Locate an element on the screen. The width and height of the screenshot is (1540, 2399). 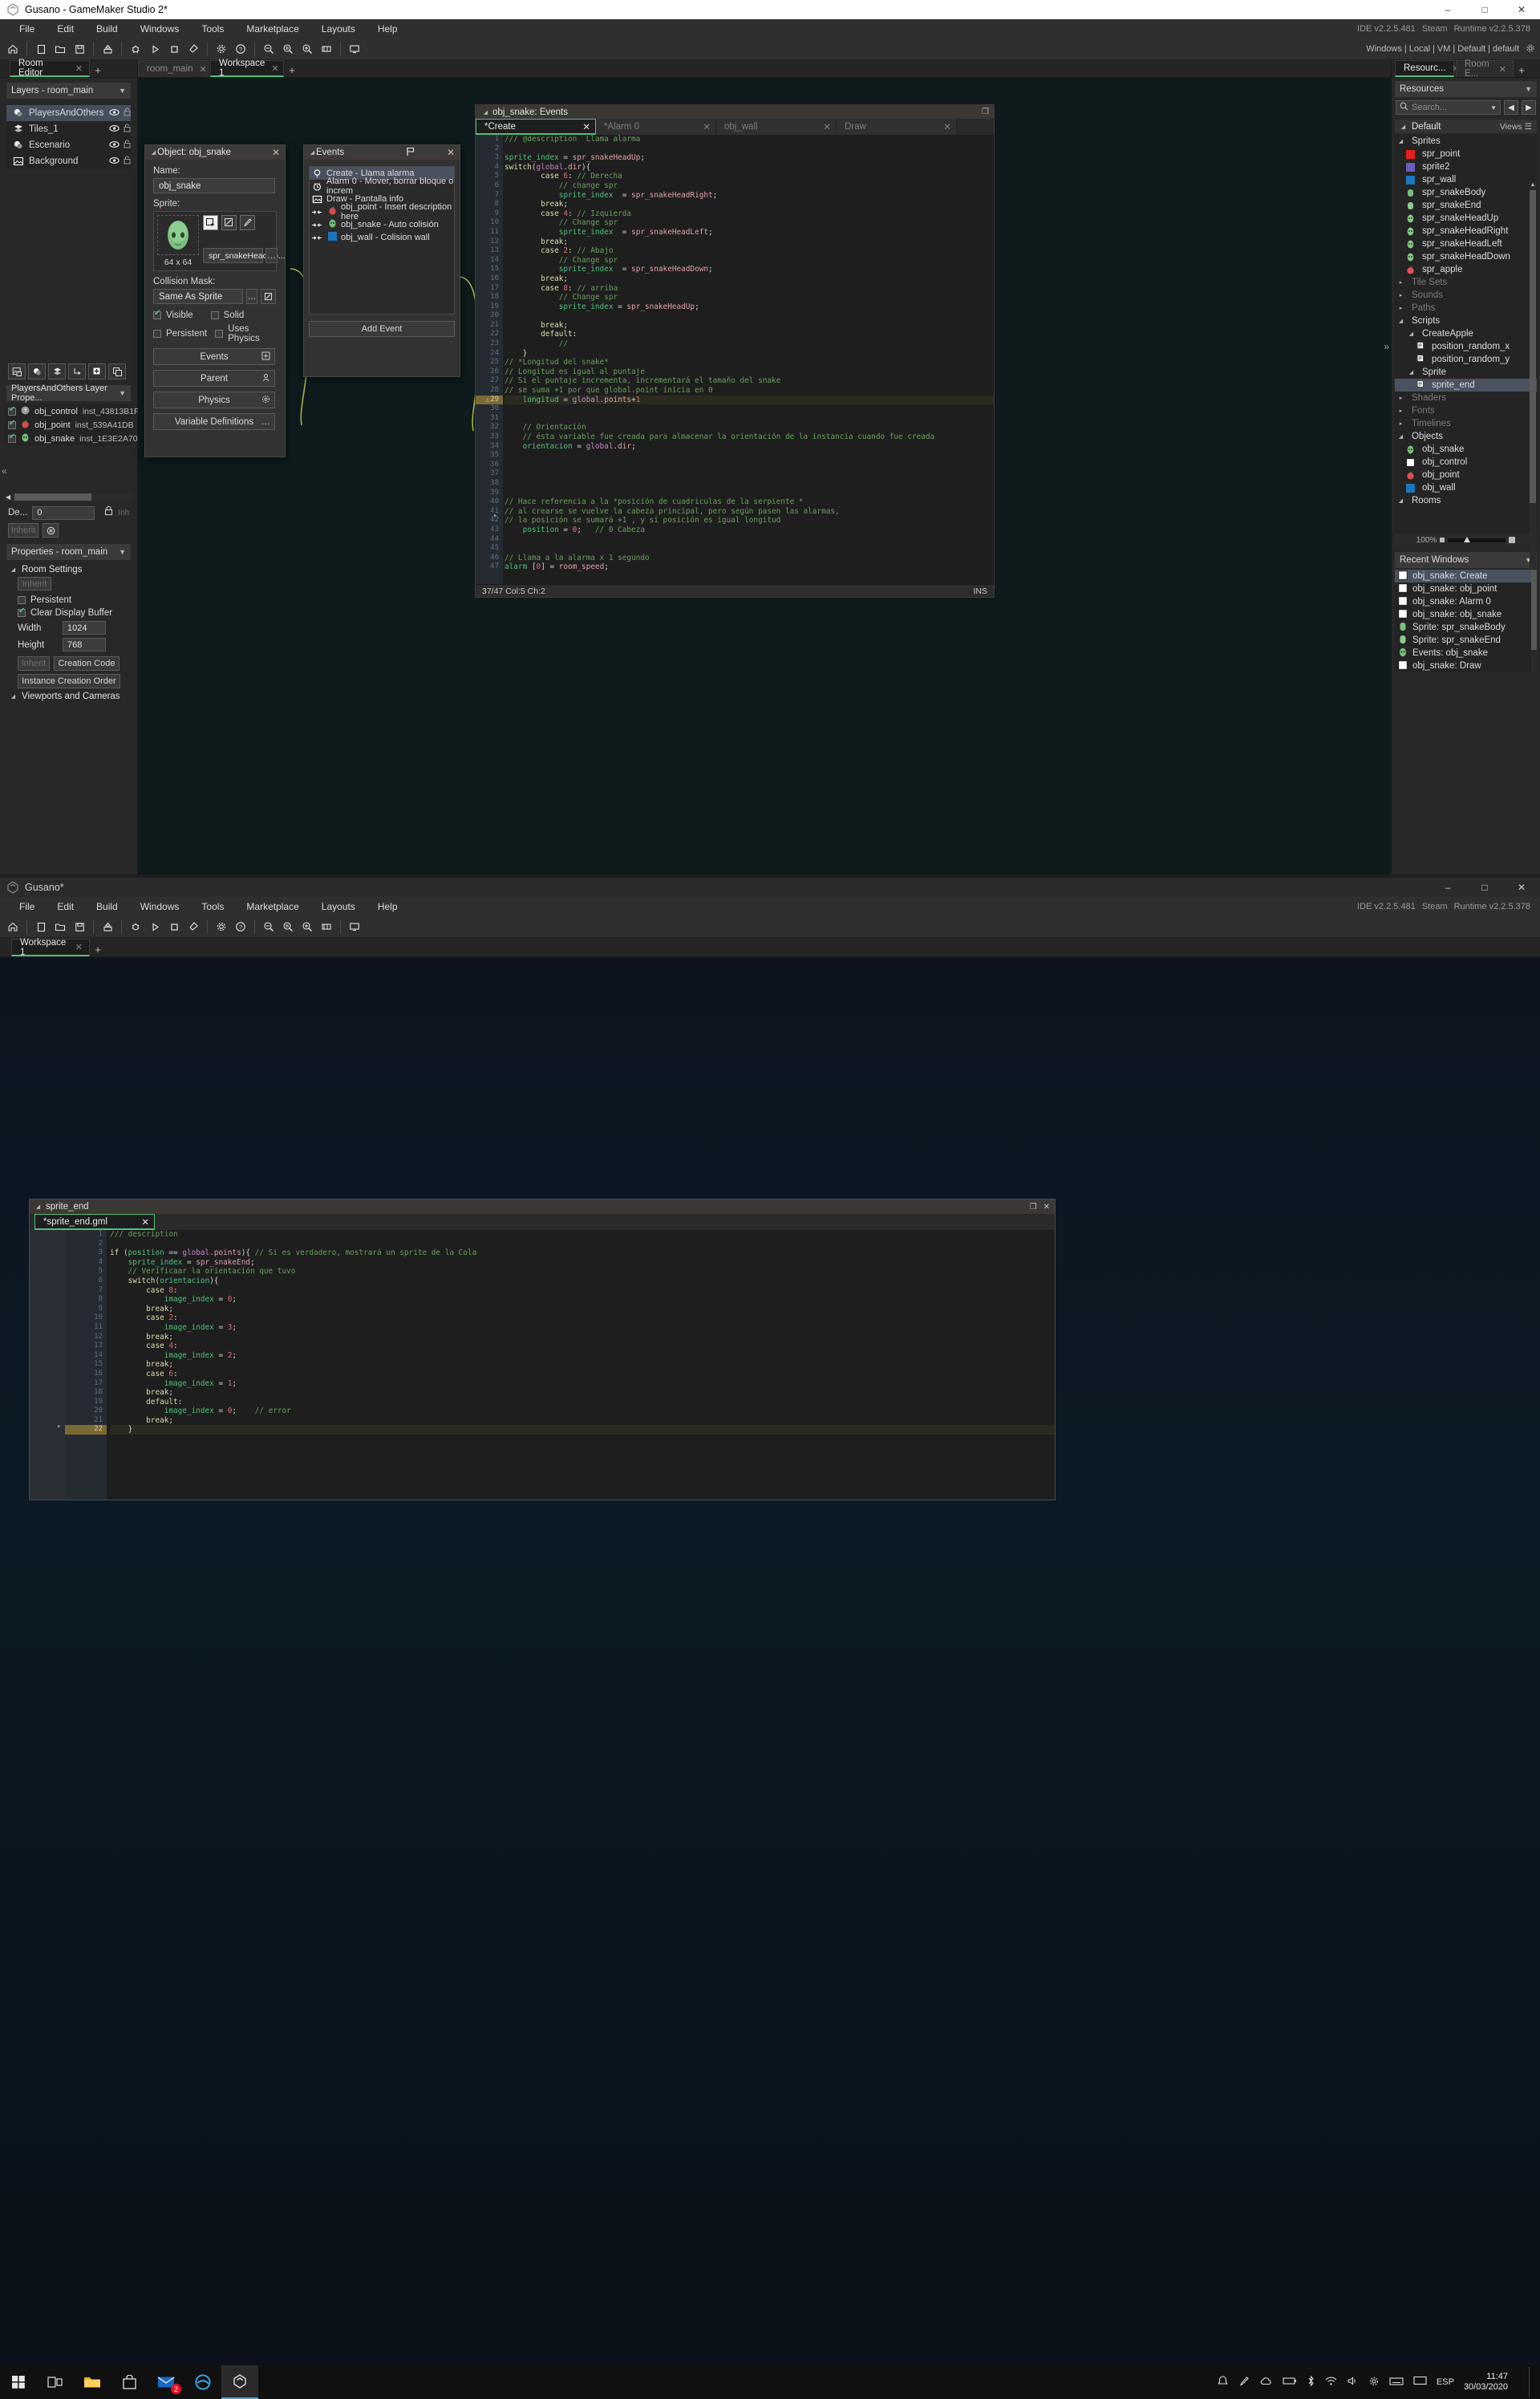
solid-checkbox is located at coordinates (215, 315).